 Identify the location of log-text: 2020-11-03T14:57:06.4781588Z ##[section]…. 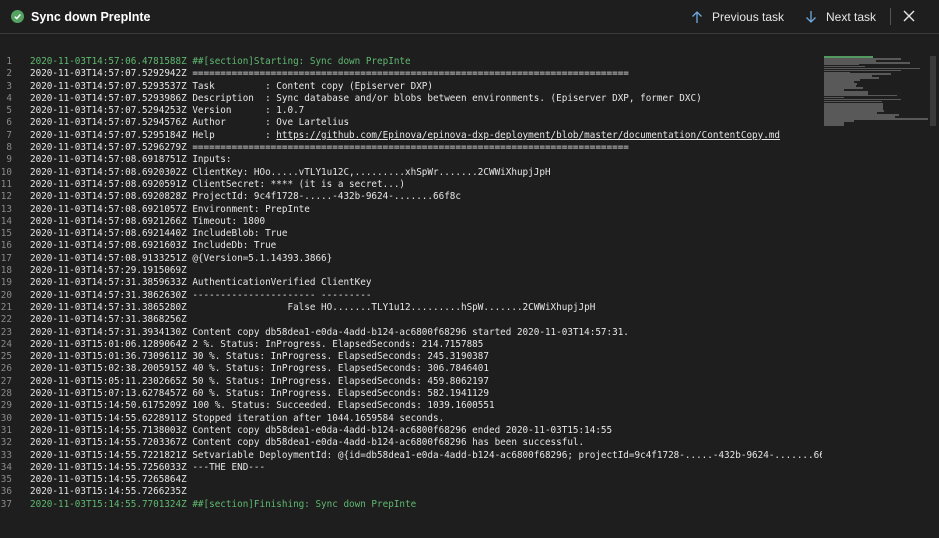
(220, 61).